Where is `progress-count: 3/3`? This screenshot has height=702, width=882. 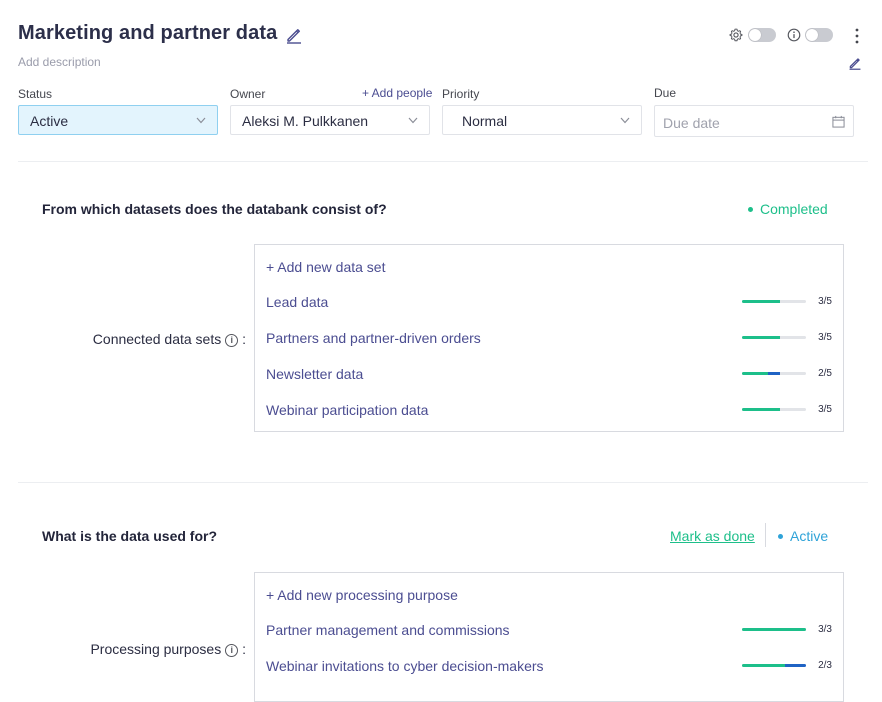
progress-count: 3/3 is located at coordinates (825, 629).